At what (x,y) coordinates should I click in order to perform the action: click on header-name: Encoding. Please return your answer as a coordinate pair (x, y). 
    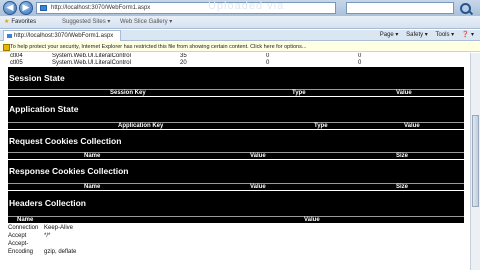
    Looking at the image, I should click on (21, 252).